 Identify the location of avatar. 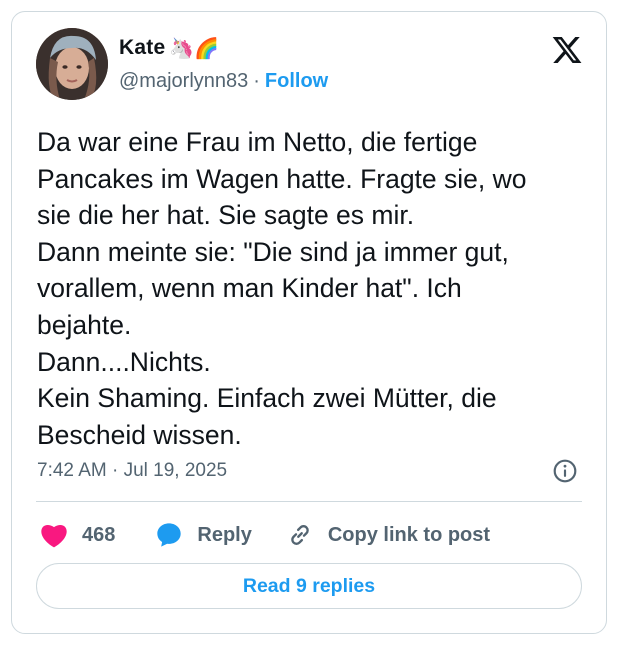
(72, 64).